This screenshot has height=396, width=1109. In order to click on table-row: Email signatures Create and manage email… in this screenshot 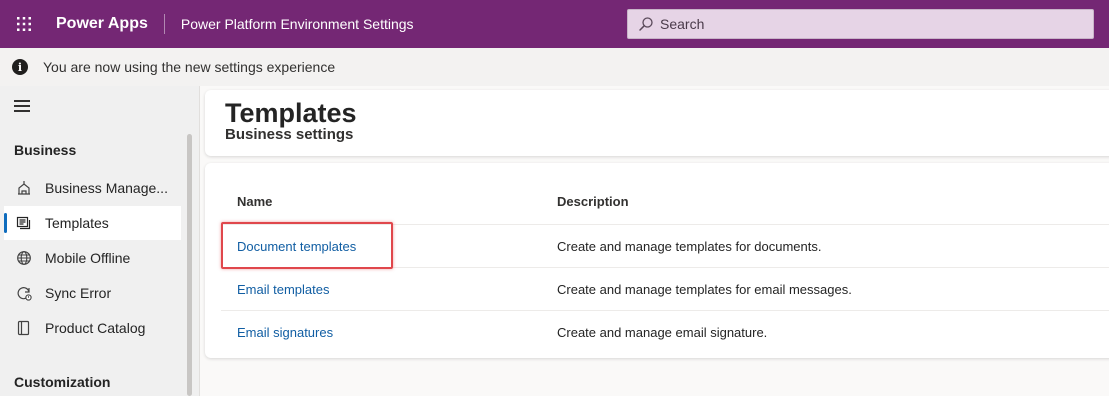, I will do `click(665, 331)`.